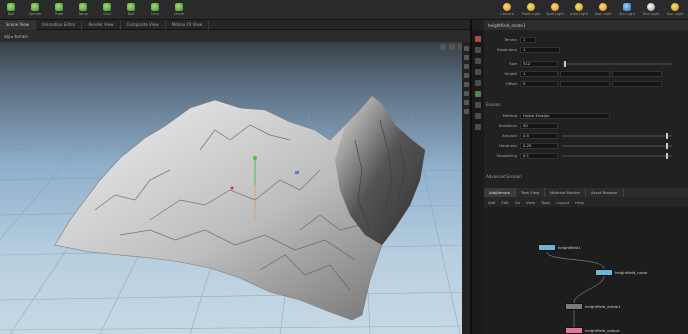  Describe the element at coordinates (511, 83) in the screenshot. I see `param-label: Offset` at that location.